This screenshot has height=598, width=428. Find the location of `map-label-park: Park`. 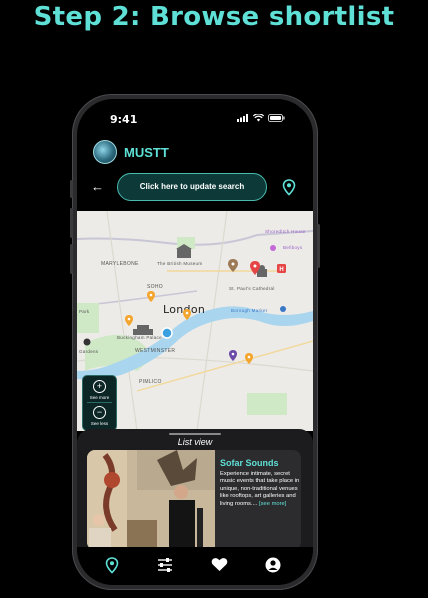

map-label-park: Park is located at coordinates (84, 311).